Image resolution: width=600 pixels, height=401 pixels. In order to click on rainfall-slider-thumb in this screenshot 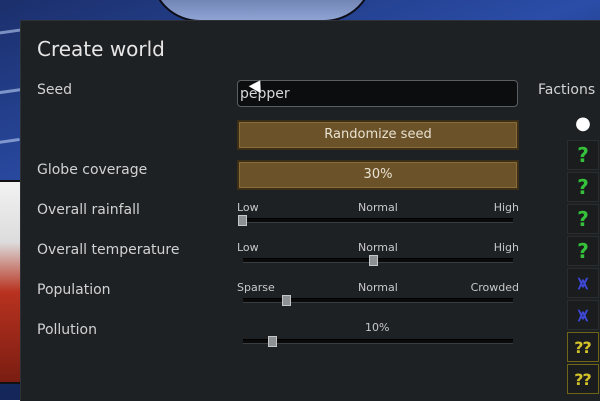, I will do `click(242, 220)`.